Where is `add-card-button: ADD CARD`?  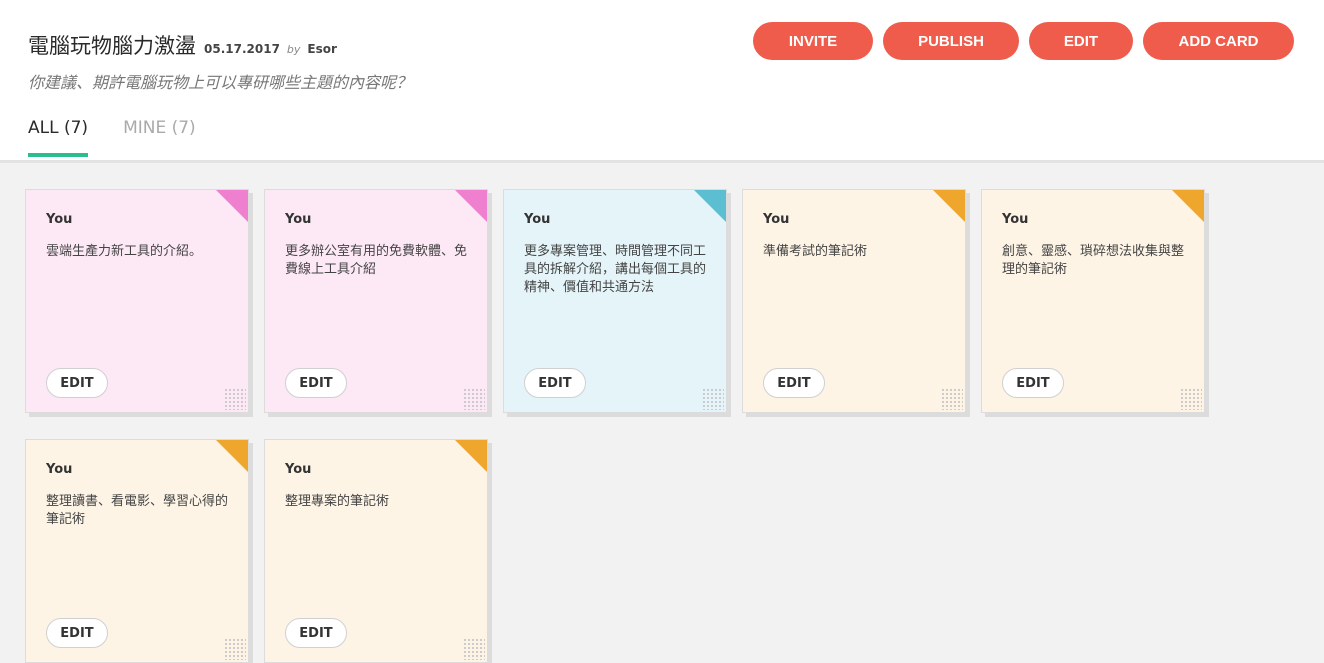 add-card-button: ADD CARD is located at coordinates (1218, 41).